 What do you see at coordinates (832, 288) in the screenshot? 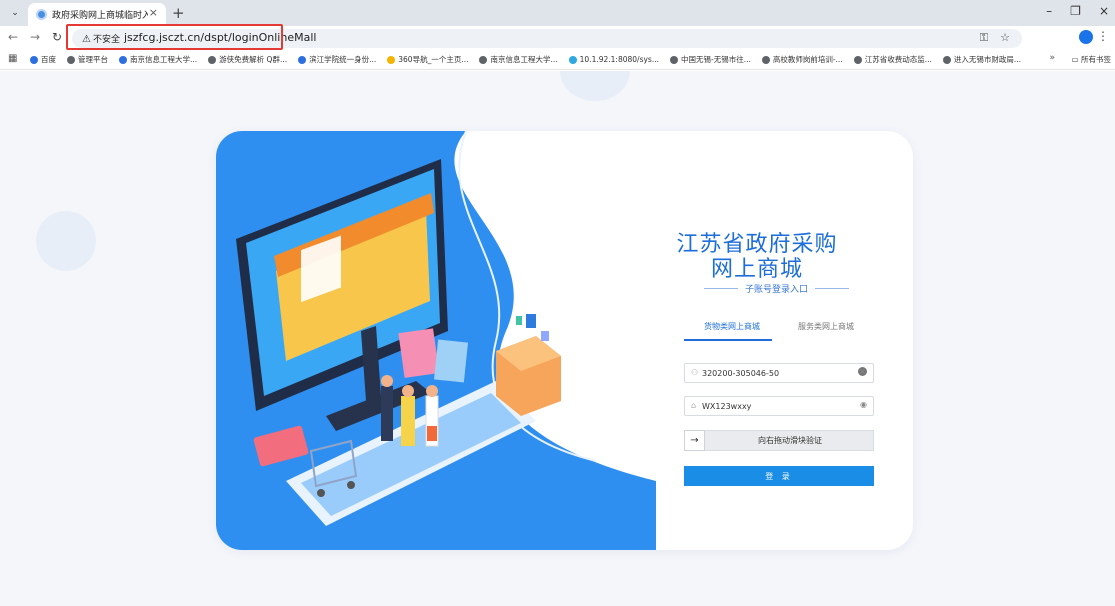
I see `divider` at bounding box center [832, 288].